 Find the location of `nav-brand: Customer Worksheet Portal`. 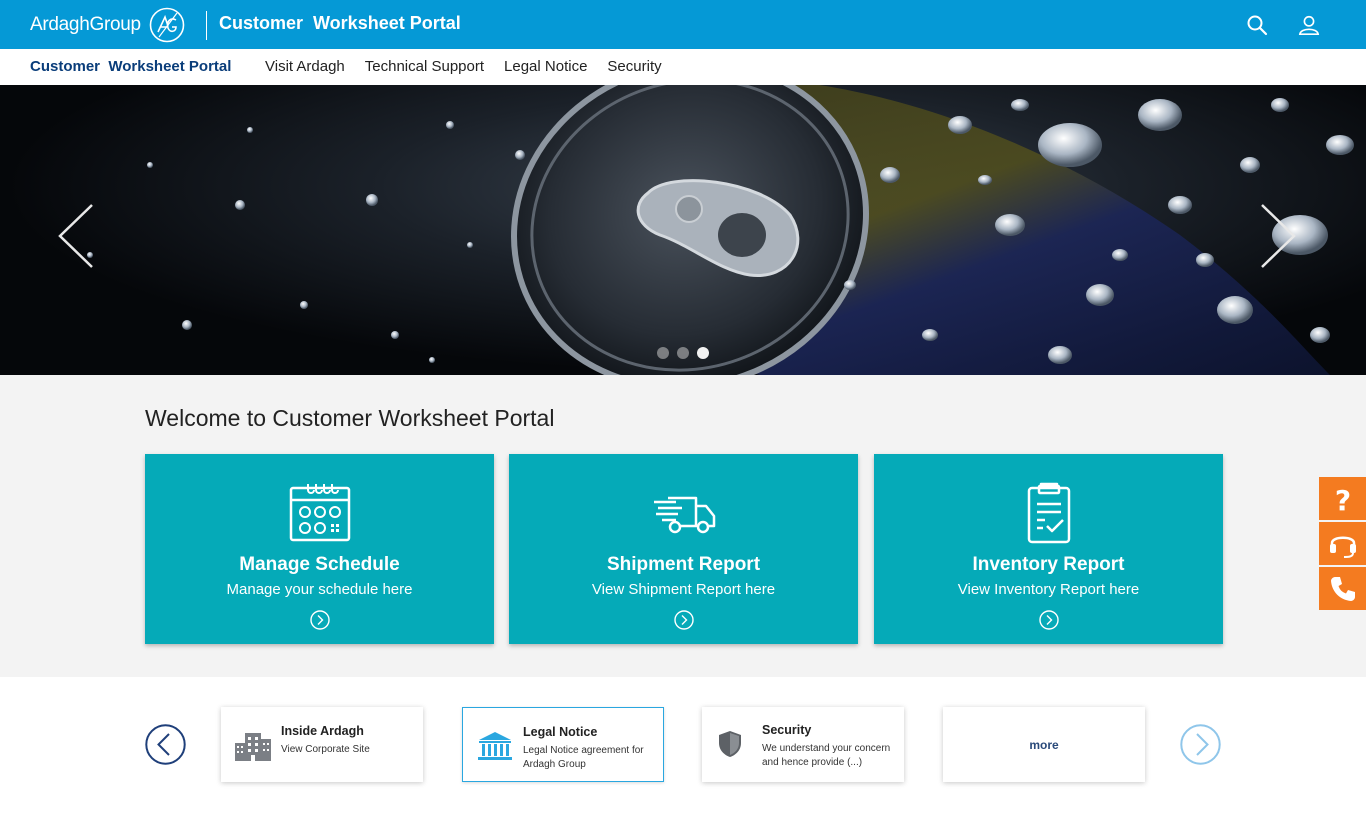

nav-brand: Customer Worksheet Portal is located at coordinates (130, 66).